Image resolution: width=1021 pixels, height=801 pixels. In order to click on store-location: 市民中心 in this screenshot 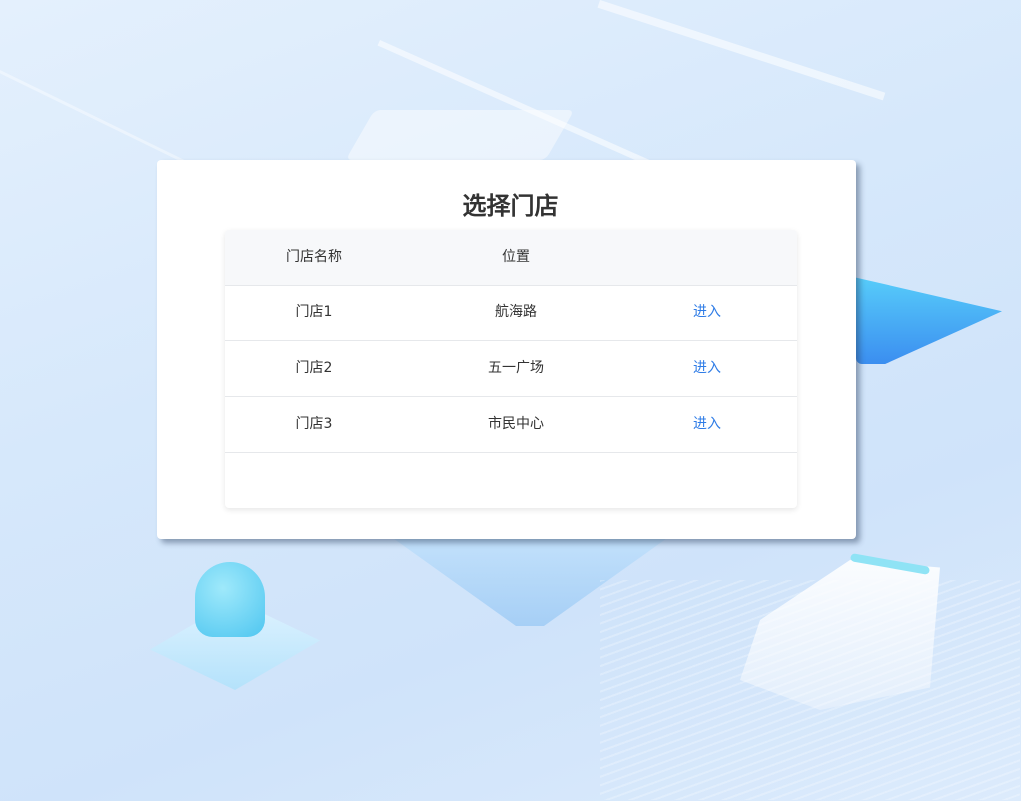, I will do `click(516, 424)`.